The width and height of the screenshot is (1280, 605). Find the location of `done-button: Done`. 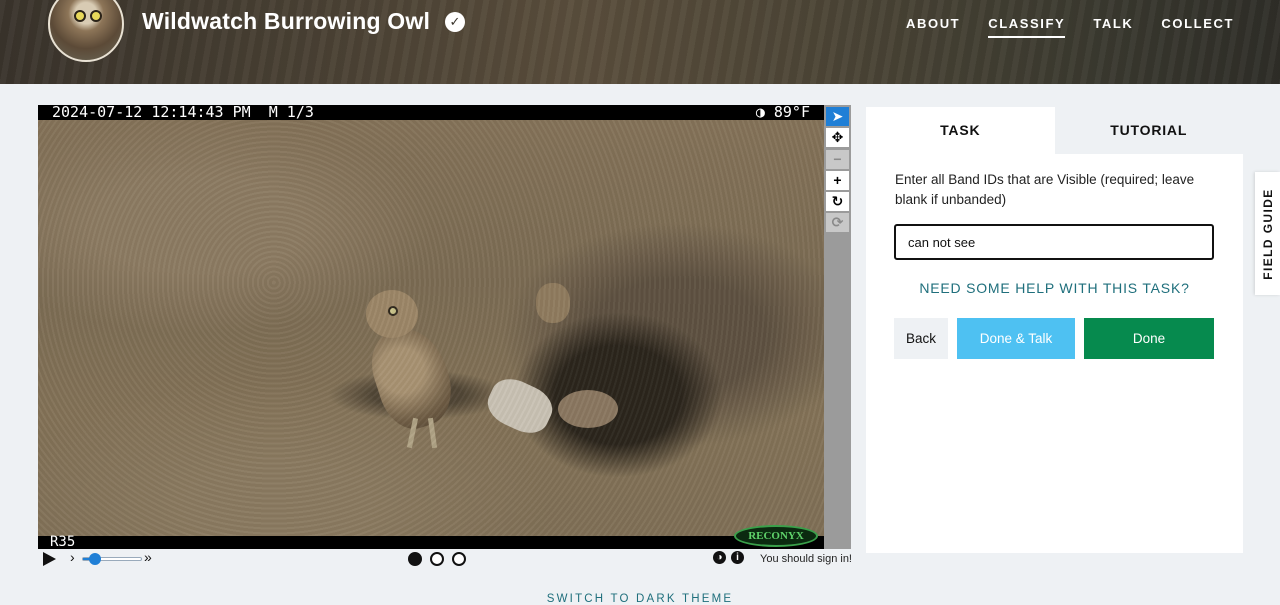

done-button: Done is located at coordinates (1149, 338).